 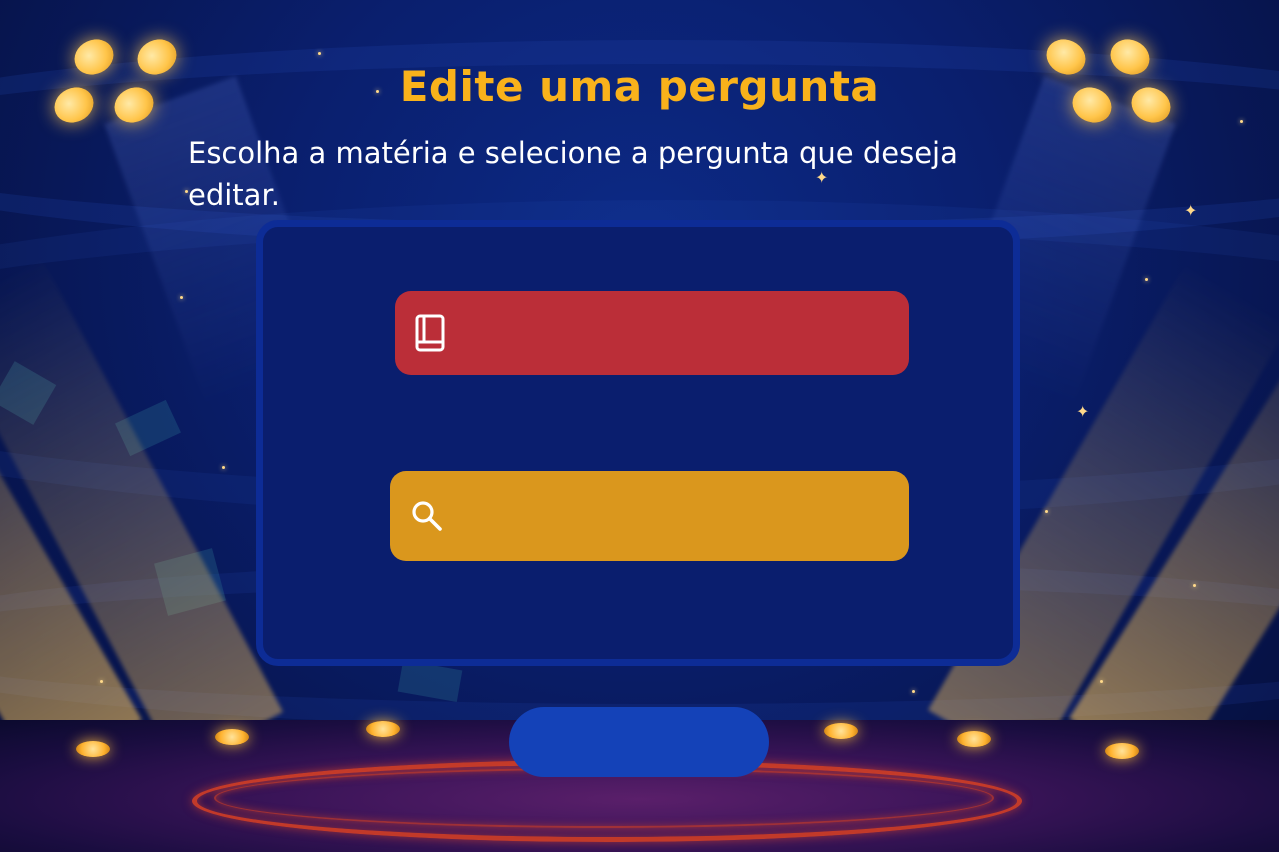 What do you see at coordinates (639, 742) in the screenshot?
I see `confirm-button` at bounding box center [639, 742].